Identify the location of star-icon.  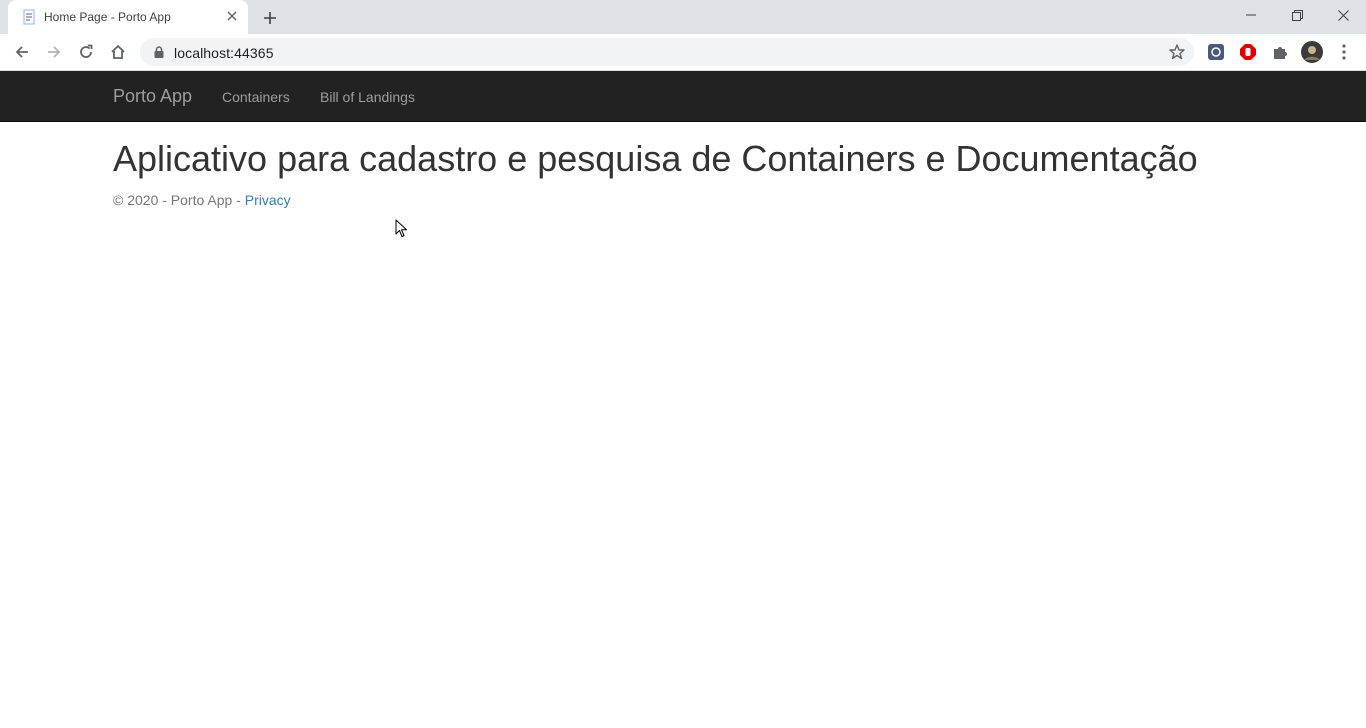
(1177, 52).